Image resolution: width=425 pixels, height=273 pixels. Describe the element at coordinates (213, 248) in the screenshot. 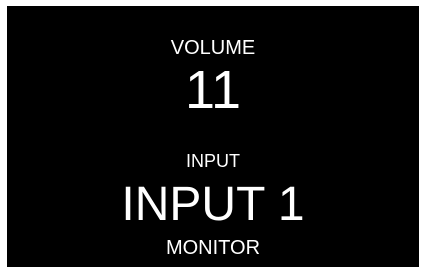

I see `mode-label: MONITOR` at that location.